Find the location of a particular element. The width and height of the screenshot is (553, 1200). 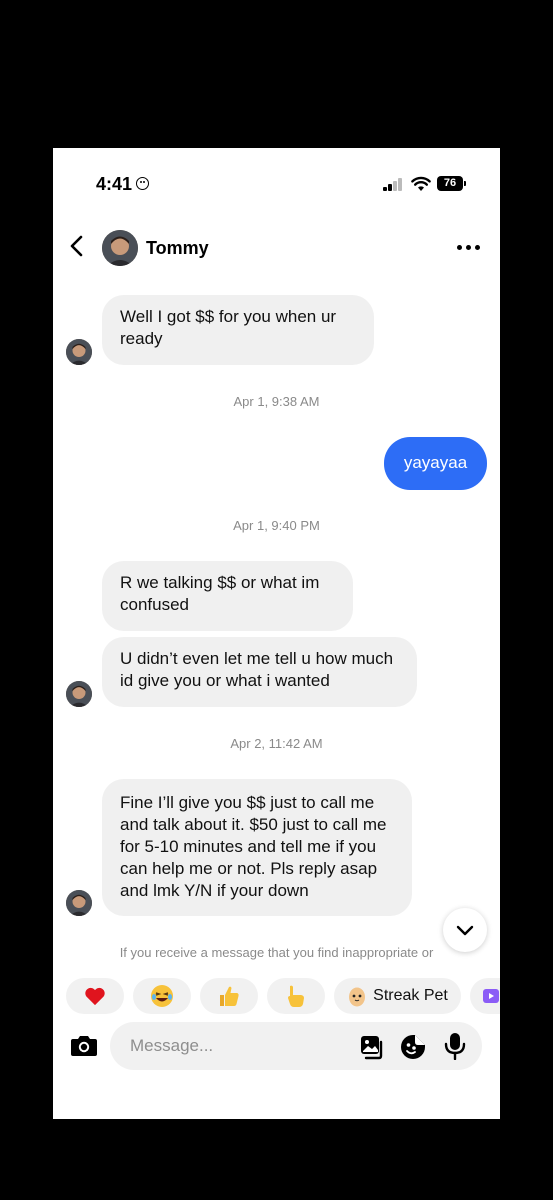

streak-pet-icon is located at coordinates (357, 997).